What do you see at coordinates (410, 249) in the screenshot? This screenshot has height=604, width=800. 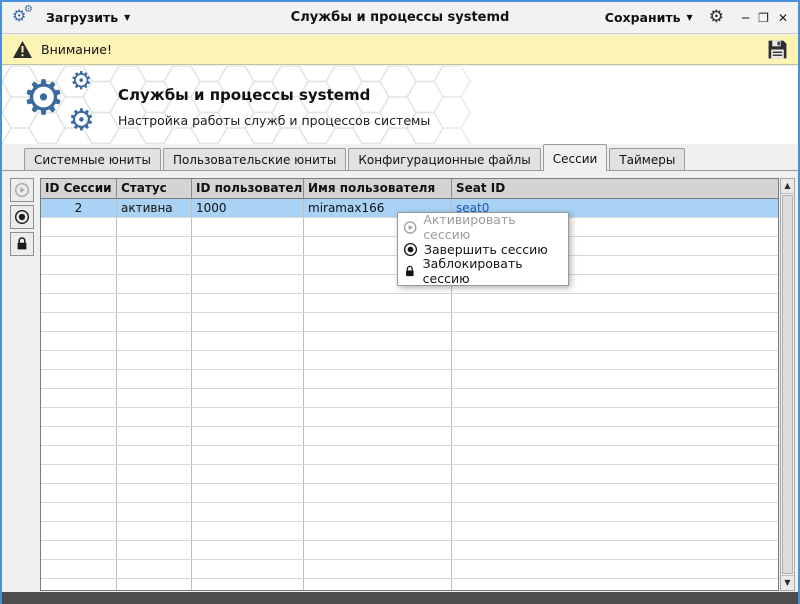 I see `stop-circle-icon` at bounding box center [410, 249].